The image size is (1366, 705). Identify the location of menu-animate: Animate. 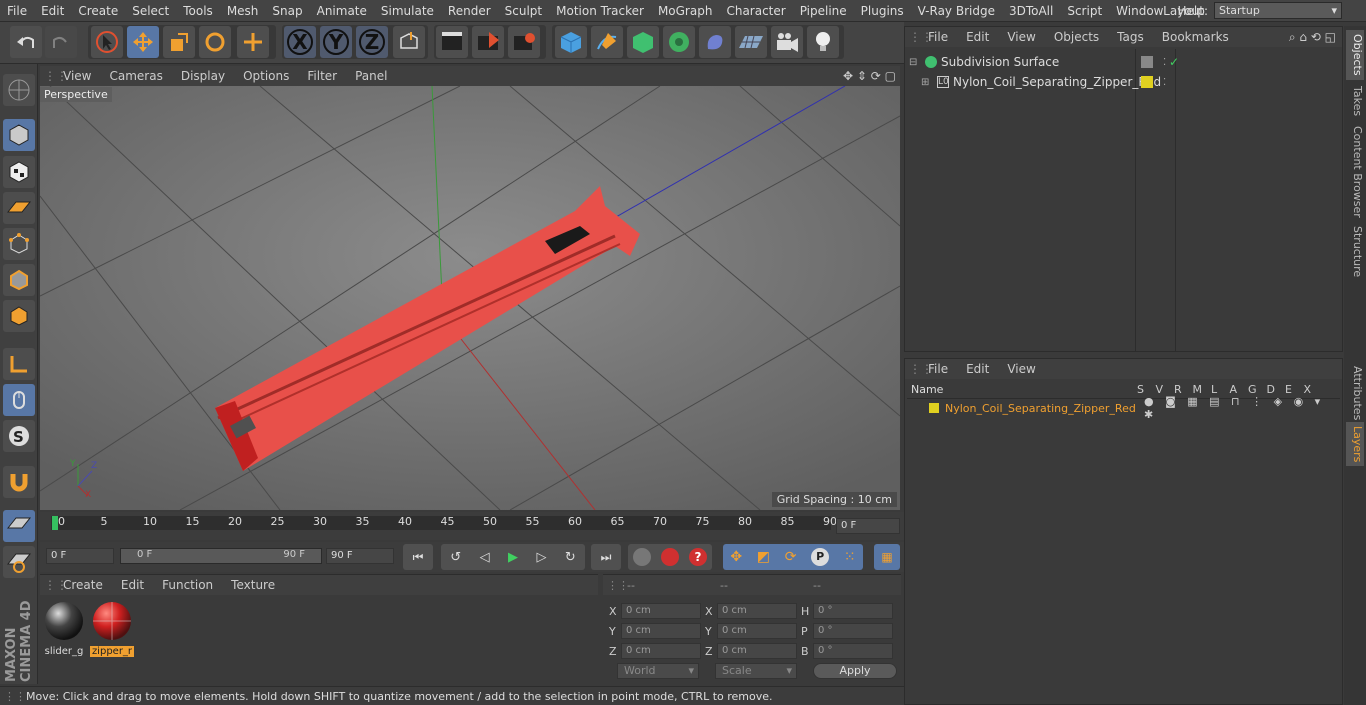
(342, 11).